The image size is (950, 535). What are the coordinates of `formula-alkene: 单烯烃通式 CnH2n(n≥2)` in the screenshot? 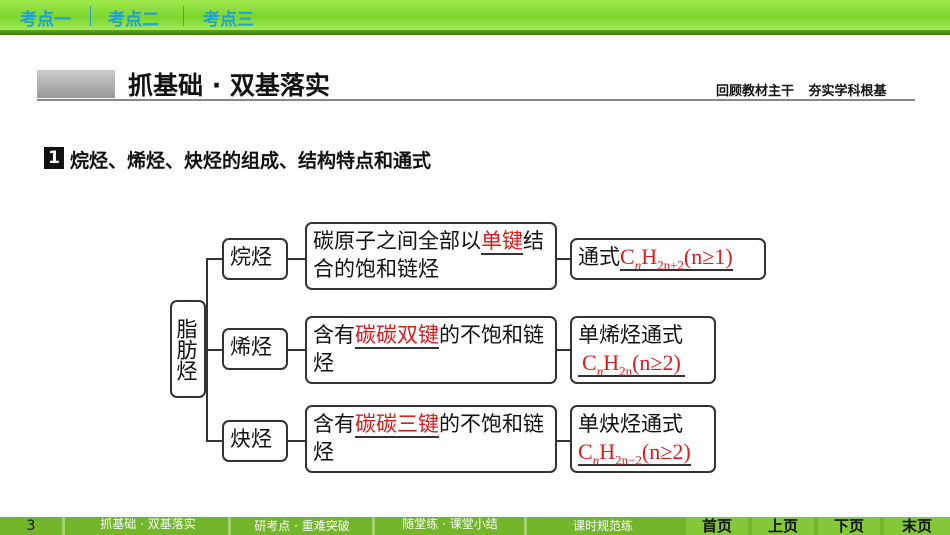 It's located at (643, 350).